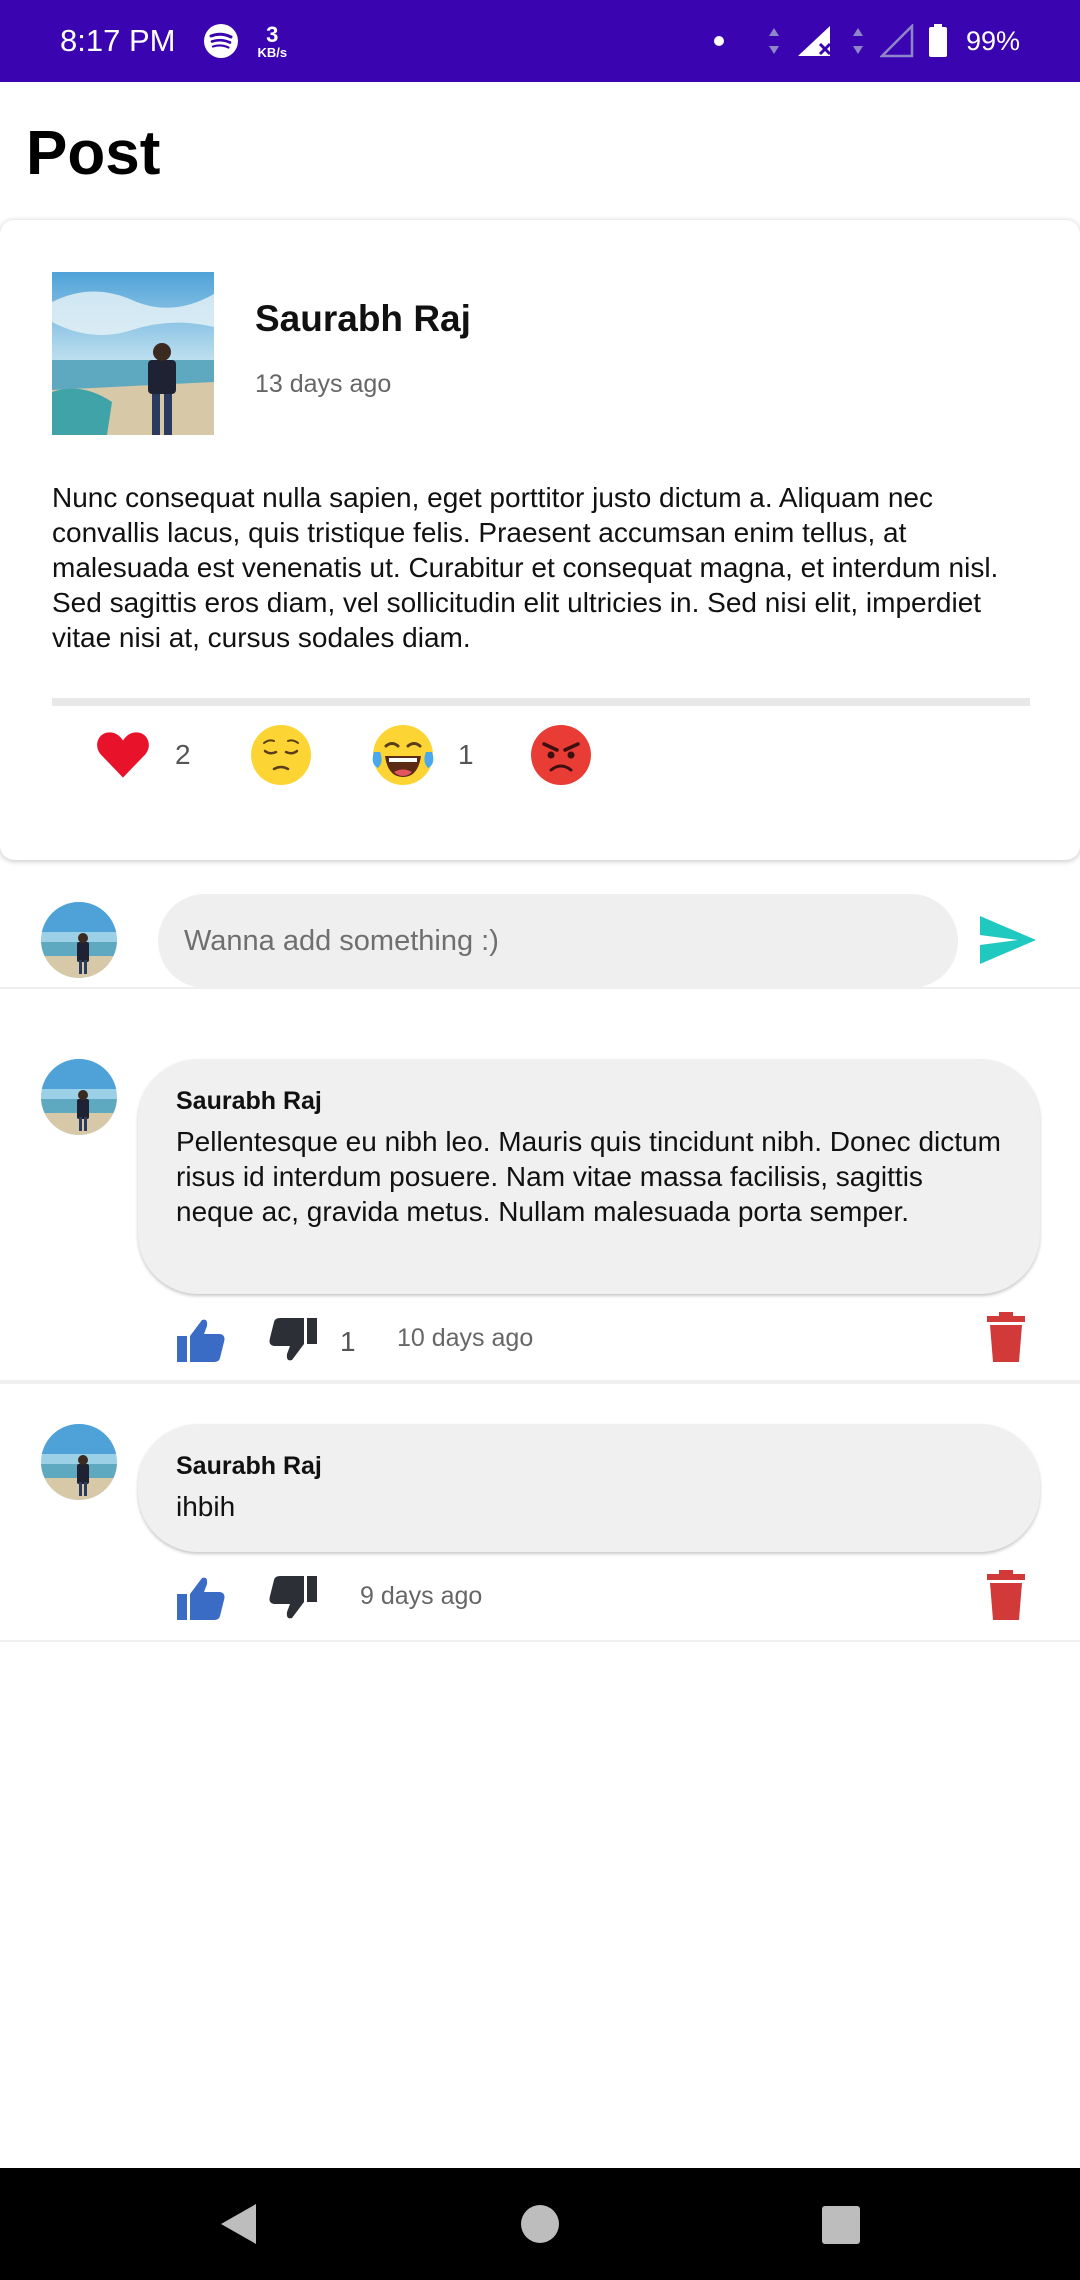 The image size is (1080, 2280). I want to click on reaction-angry, so click(561, 755).